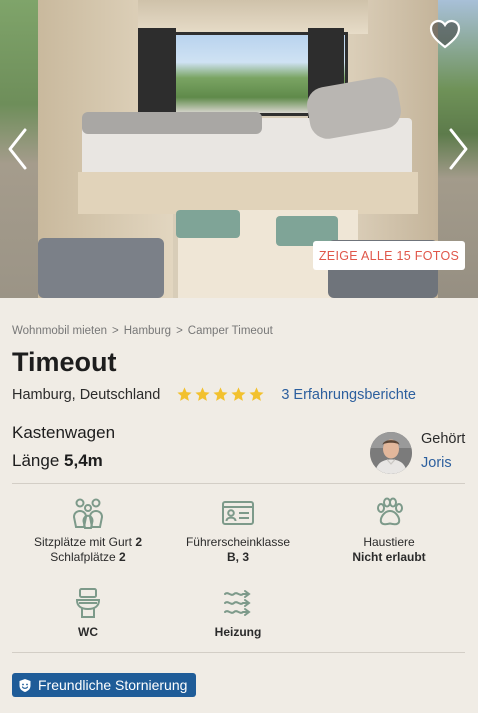 The height and width of the screenshot is (713, 478). I want to click on feature-heating: Heizung, so click(238, 613).